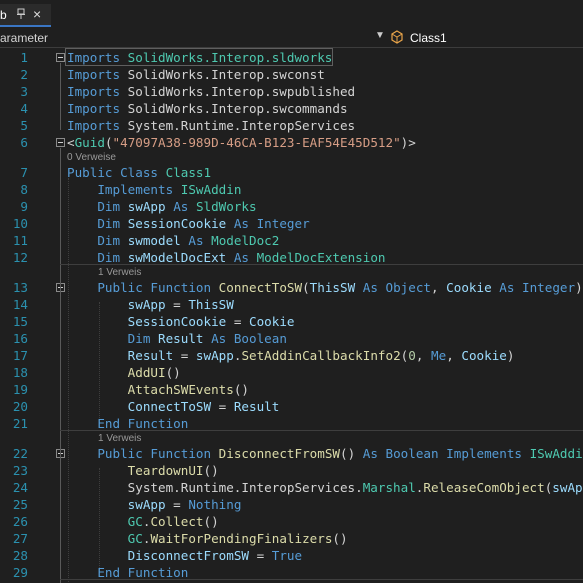 Image resolution: width=583 pixels, height=583 pixels. Describe the element at coordinates (180, 389) in the screenshot. I see `code-token: AttachSWEvents` at that location.